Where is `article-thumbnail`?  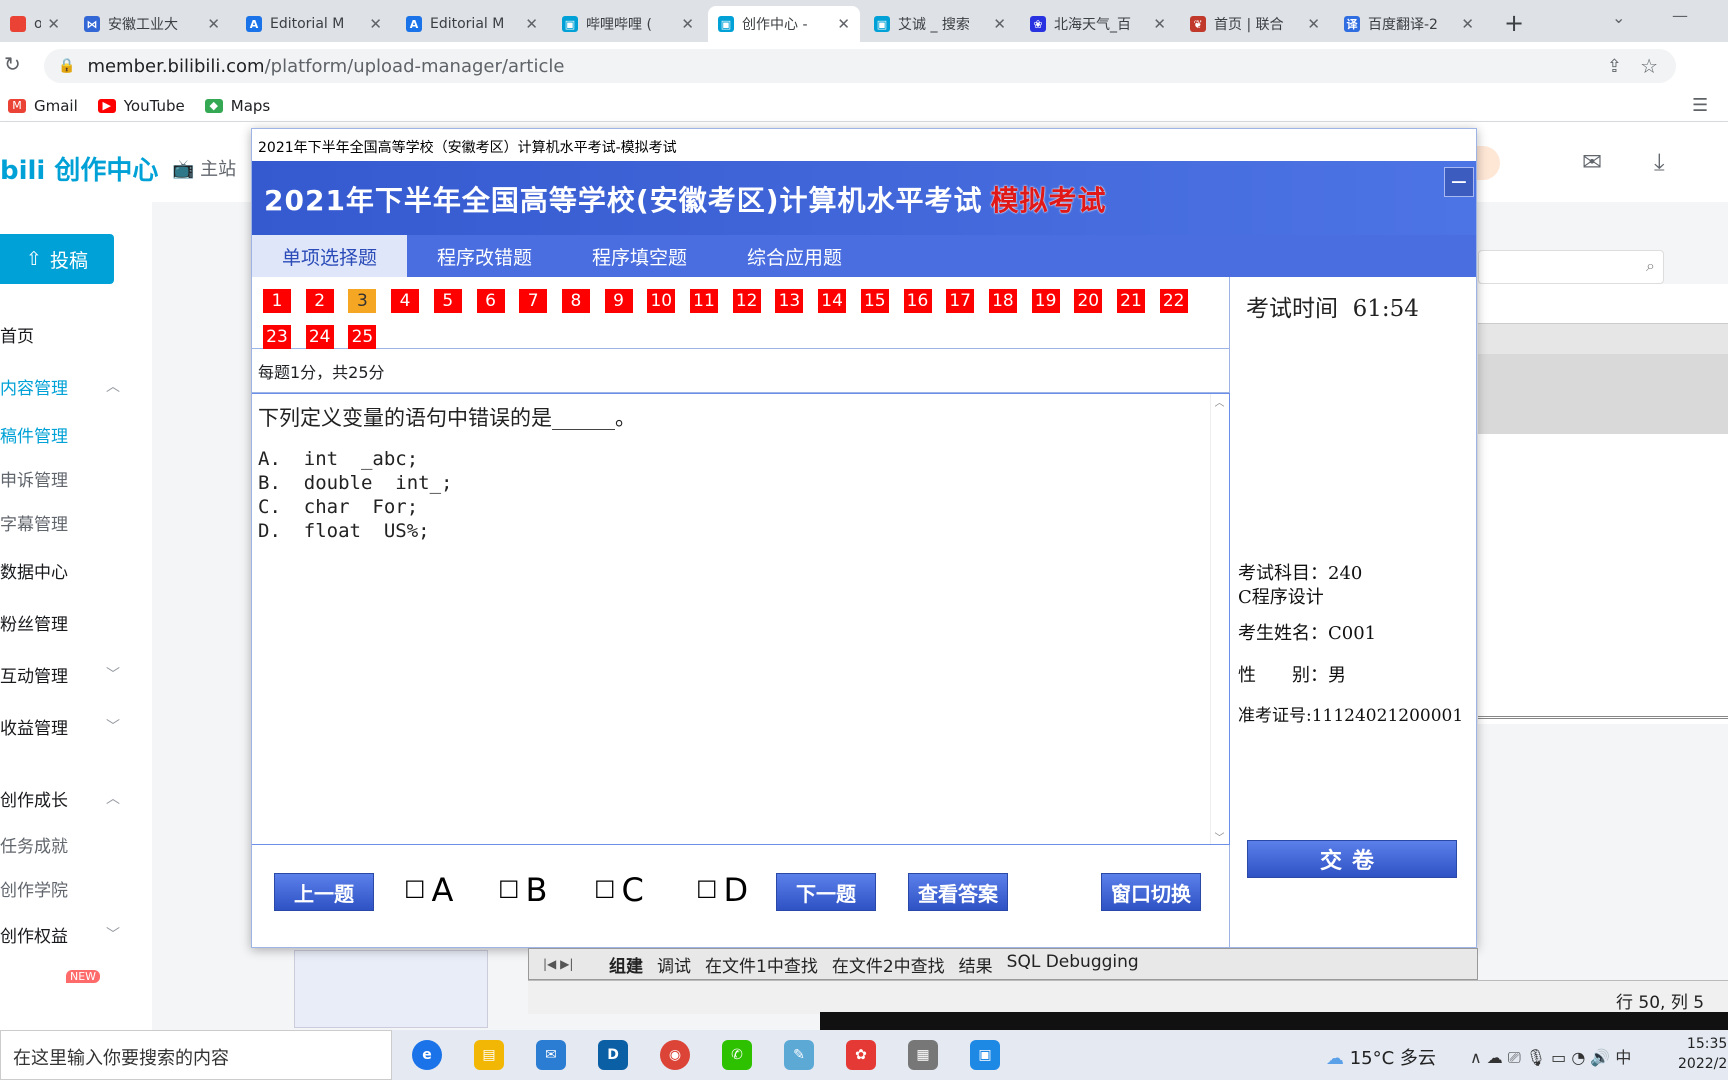 article-thumbnail is located at coordinates (391, 989).